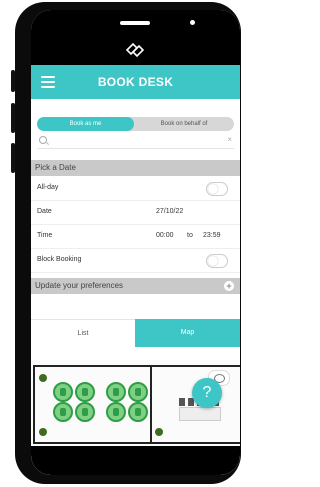 This screenshot has height=487, width=320. Describe the element at coordinates (43, 140) in the screenshot. I see `search-icon` at that location.